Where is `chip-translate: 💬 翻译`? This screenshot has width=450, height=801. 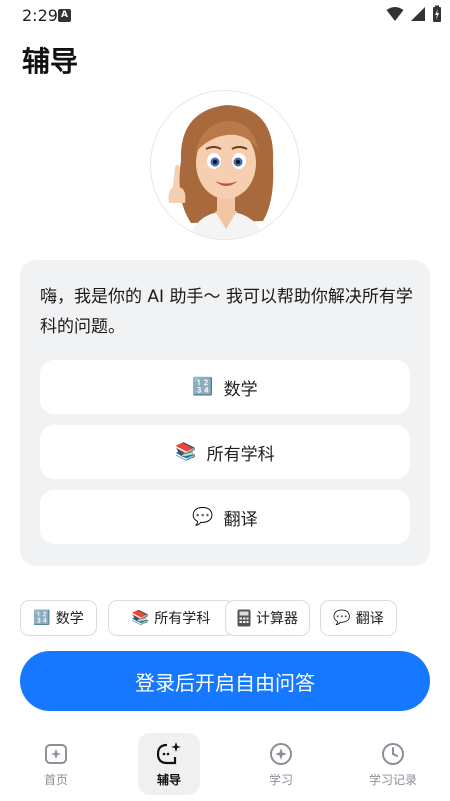 chip-translate: 💬 翻译 is located at coordinates (358, 618).